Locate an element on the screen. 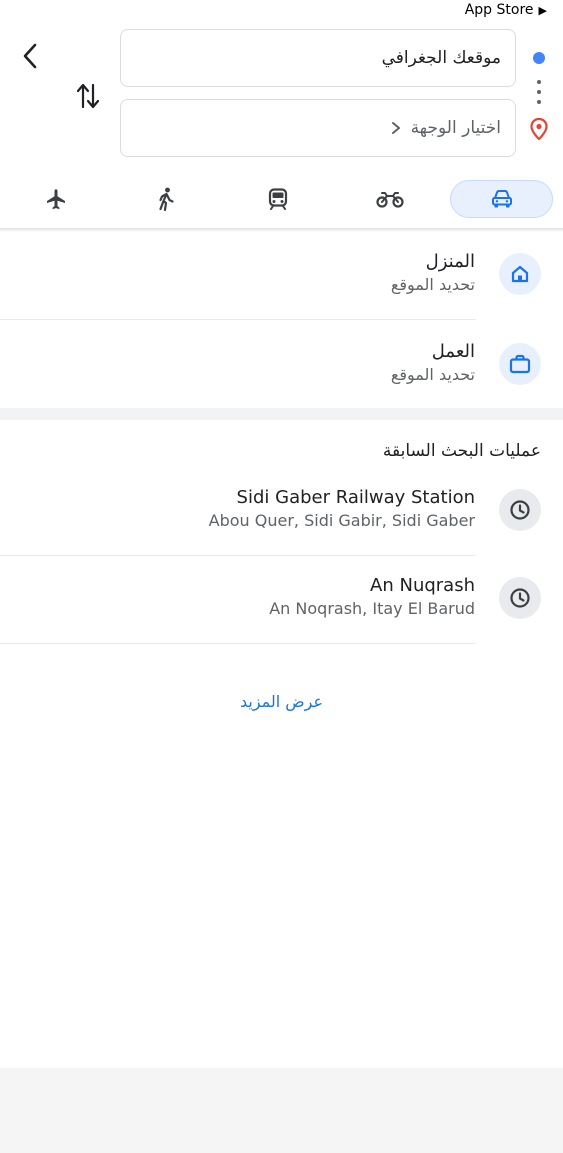 The width and height of the screenshot is (563, 1153). destination-input: اختيار الوجهة is located at coordinates (318, 128).